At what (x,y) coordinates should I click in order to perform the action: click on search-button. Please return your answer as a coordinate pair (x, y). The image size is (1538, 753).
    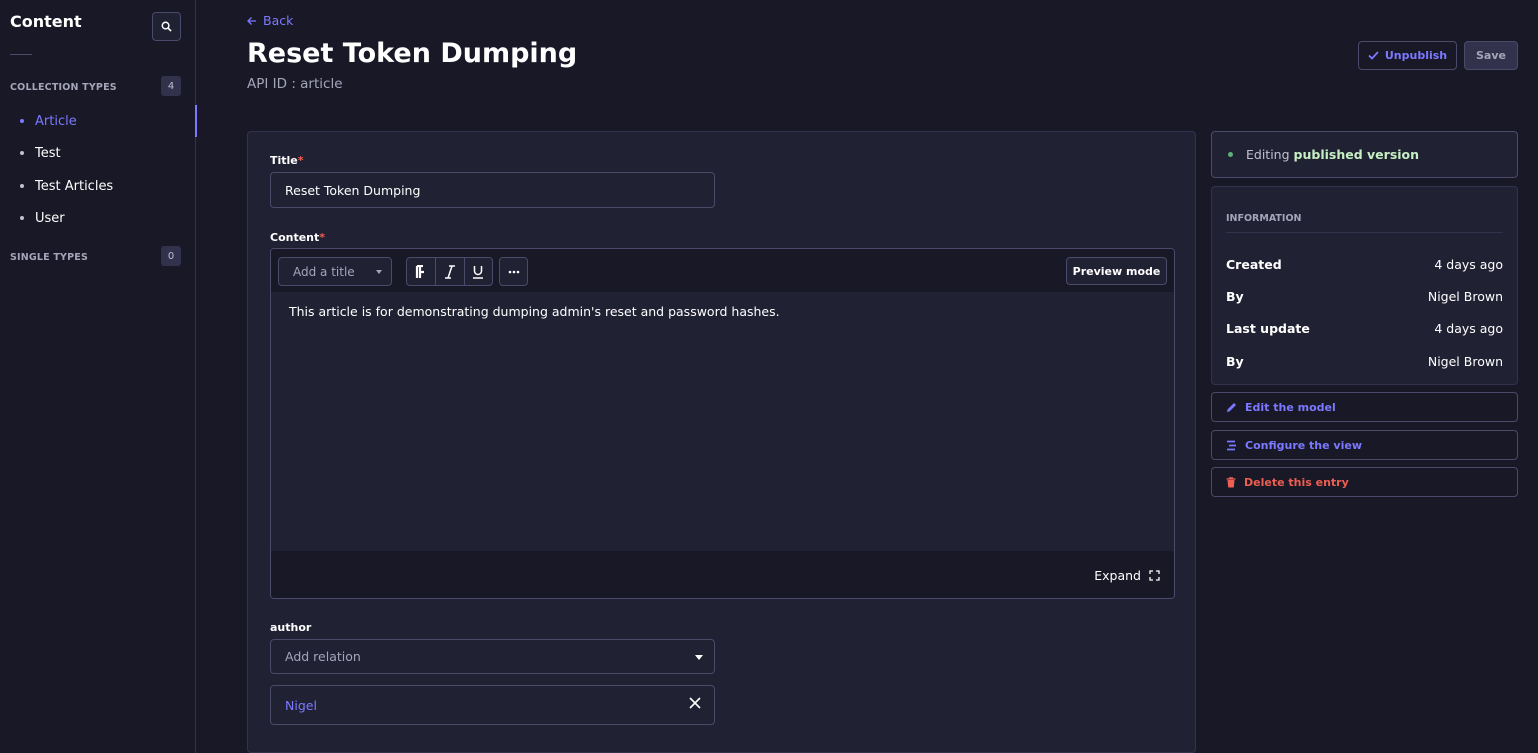
    Looking at the image, I should click on (166, 26).